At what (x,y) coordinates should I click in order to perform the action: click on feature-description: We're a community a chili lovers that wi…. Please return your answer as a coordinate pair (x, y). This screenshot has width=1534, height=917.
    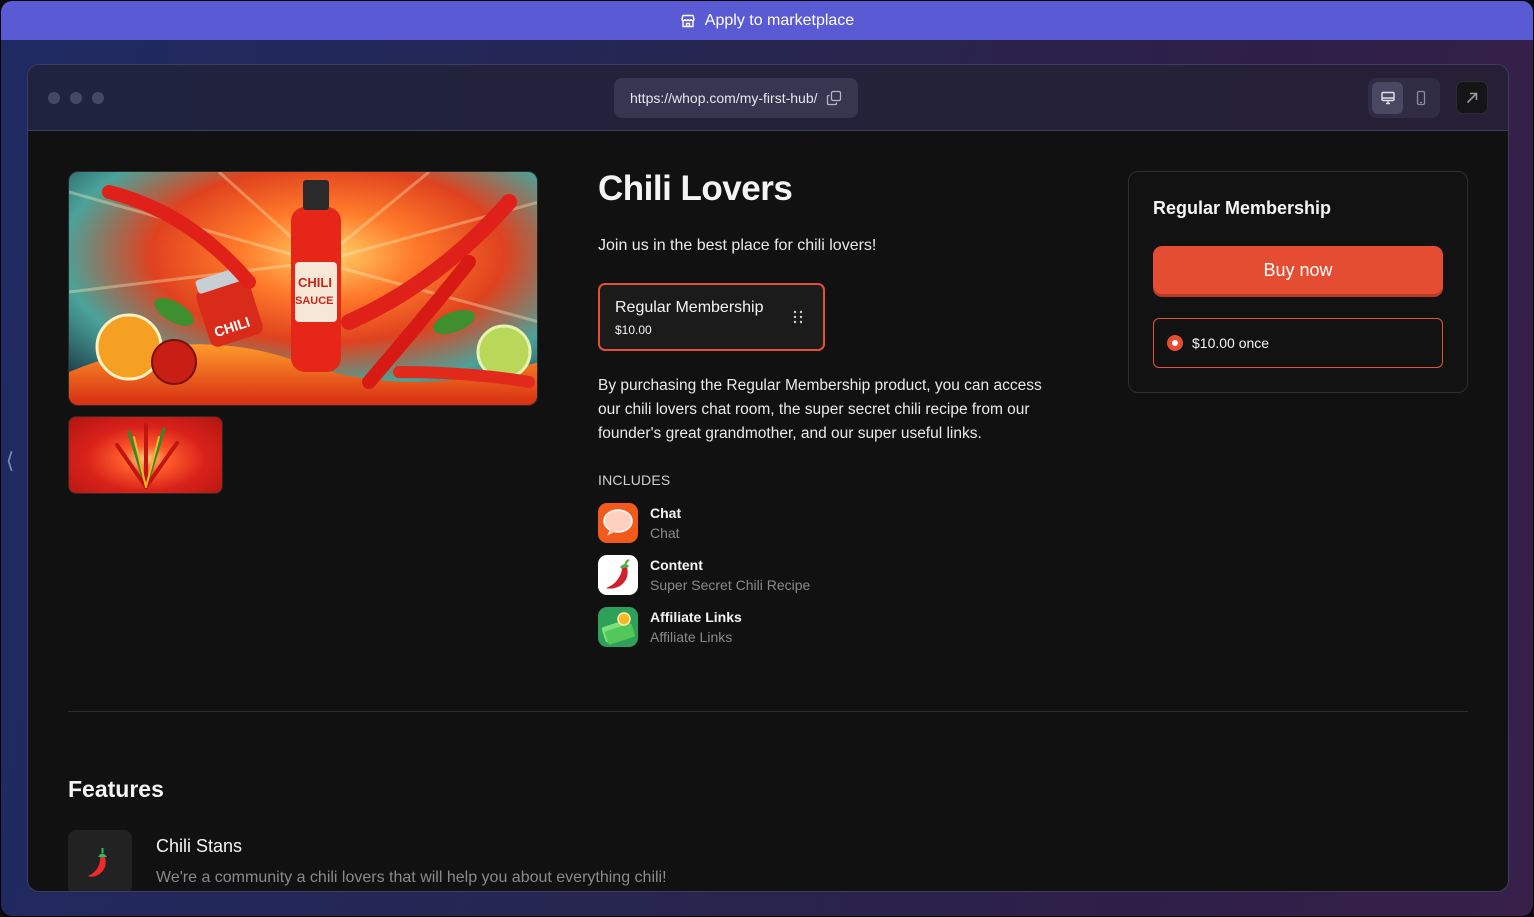
    Looking at the image, I should click on (411, 877).